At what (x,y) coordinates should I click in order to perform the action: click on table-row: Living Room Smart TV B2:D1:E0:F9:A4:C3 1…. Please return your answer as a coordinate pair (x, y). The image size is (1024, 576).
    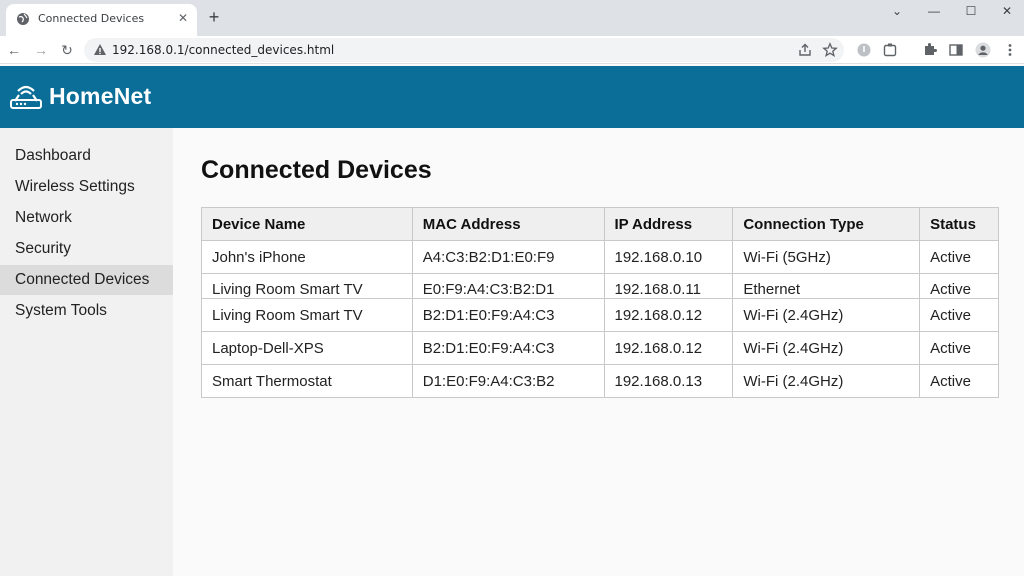
    Looking at the image, I should click on (600, 315).